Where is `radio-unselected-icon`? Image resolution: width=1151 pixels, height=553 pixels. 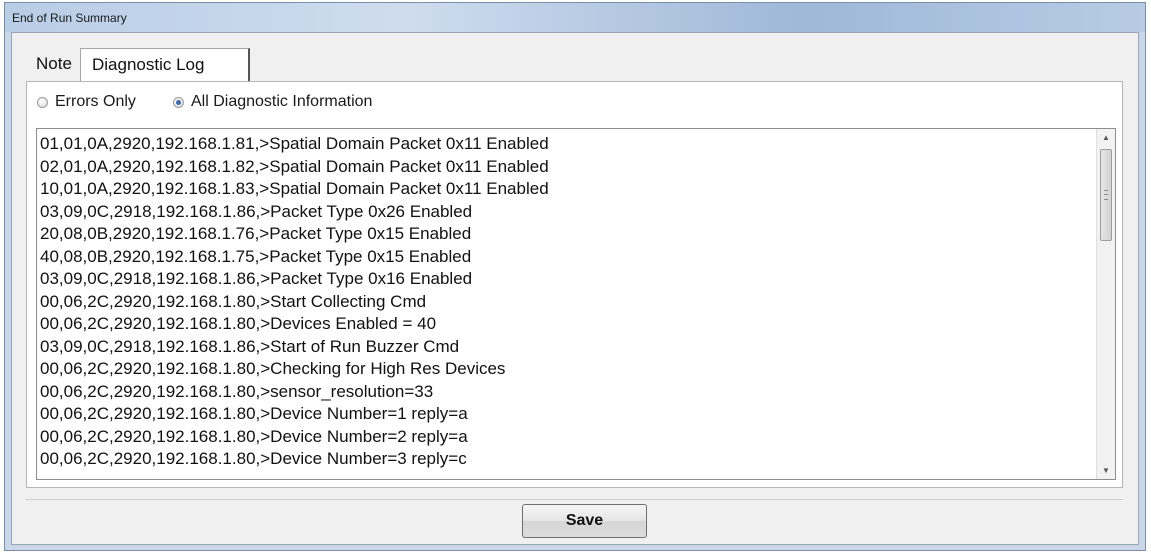 radio-unselected-icon is located at coordinates (42, 102).